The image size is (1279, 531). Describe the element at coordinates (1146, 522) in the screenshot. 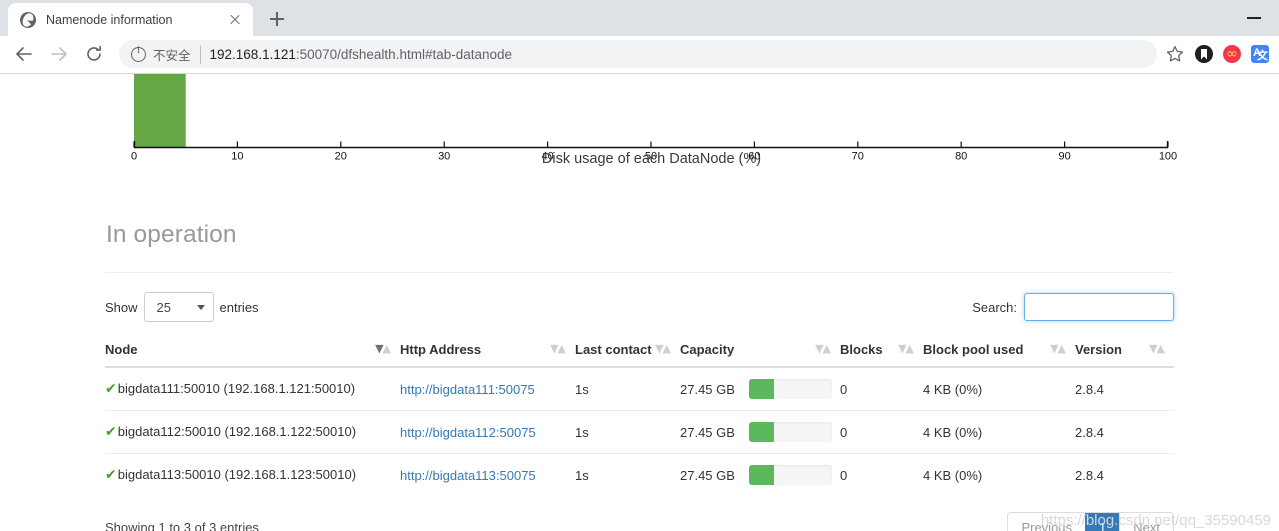

I see `pagination-next: Next` at that location.